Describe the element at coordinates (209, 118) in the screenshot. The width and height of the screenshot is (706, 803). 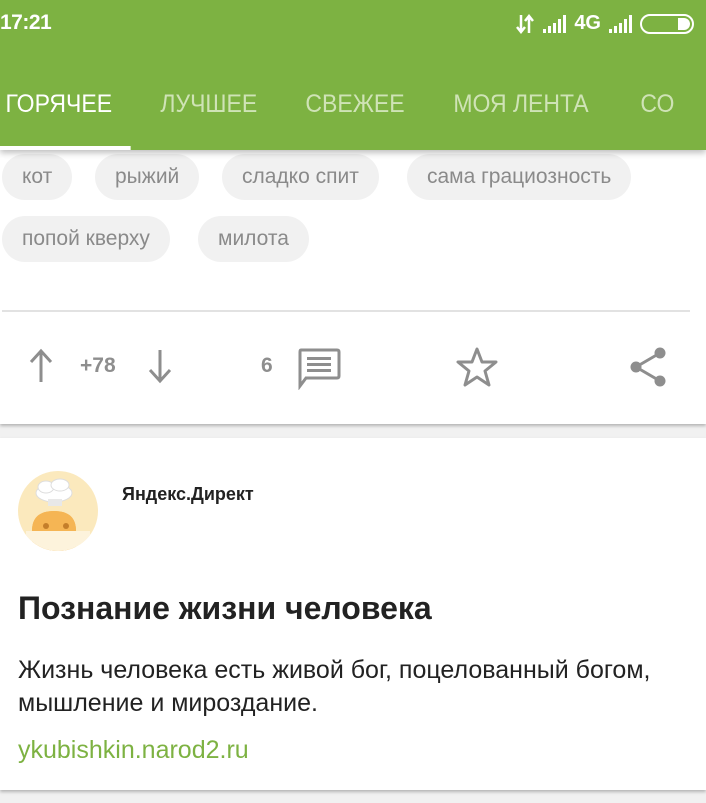
I see `tab-best: ЛУЧШЕЕ` at that location.